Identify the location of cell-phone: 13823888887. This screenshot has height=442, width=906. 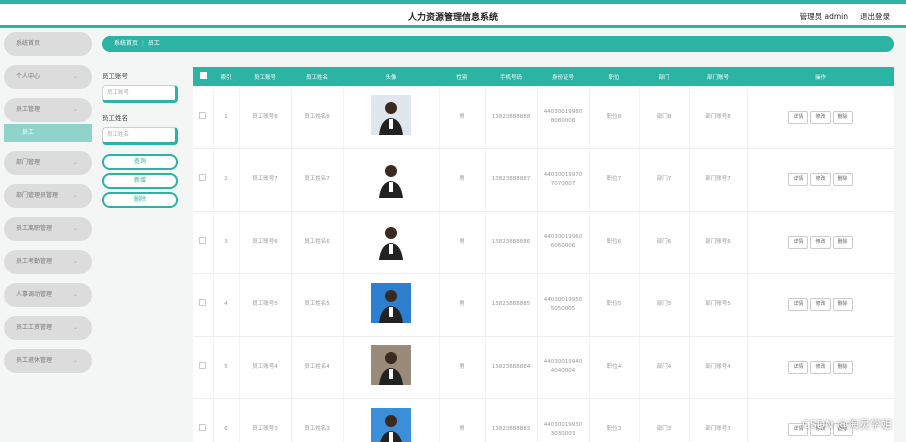
(511, 180).